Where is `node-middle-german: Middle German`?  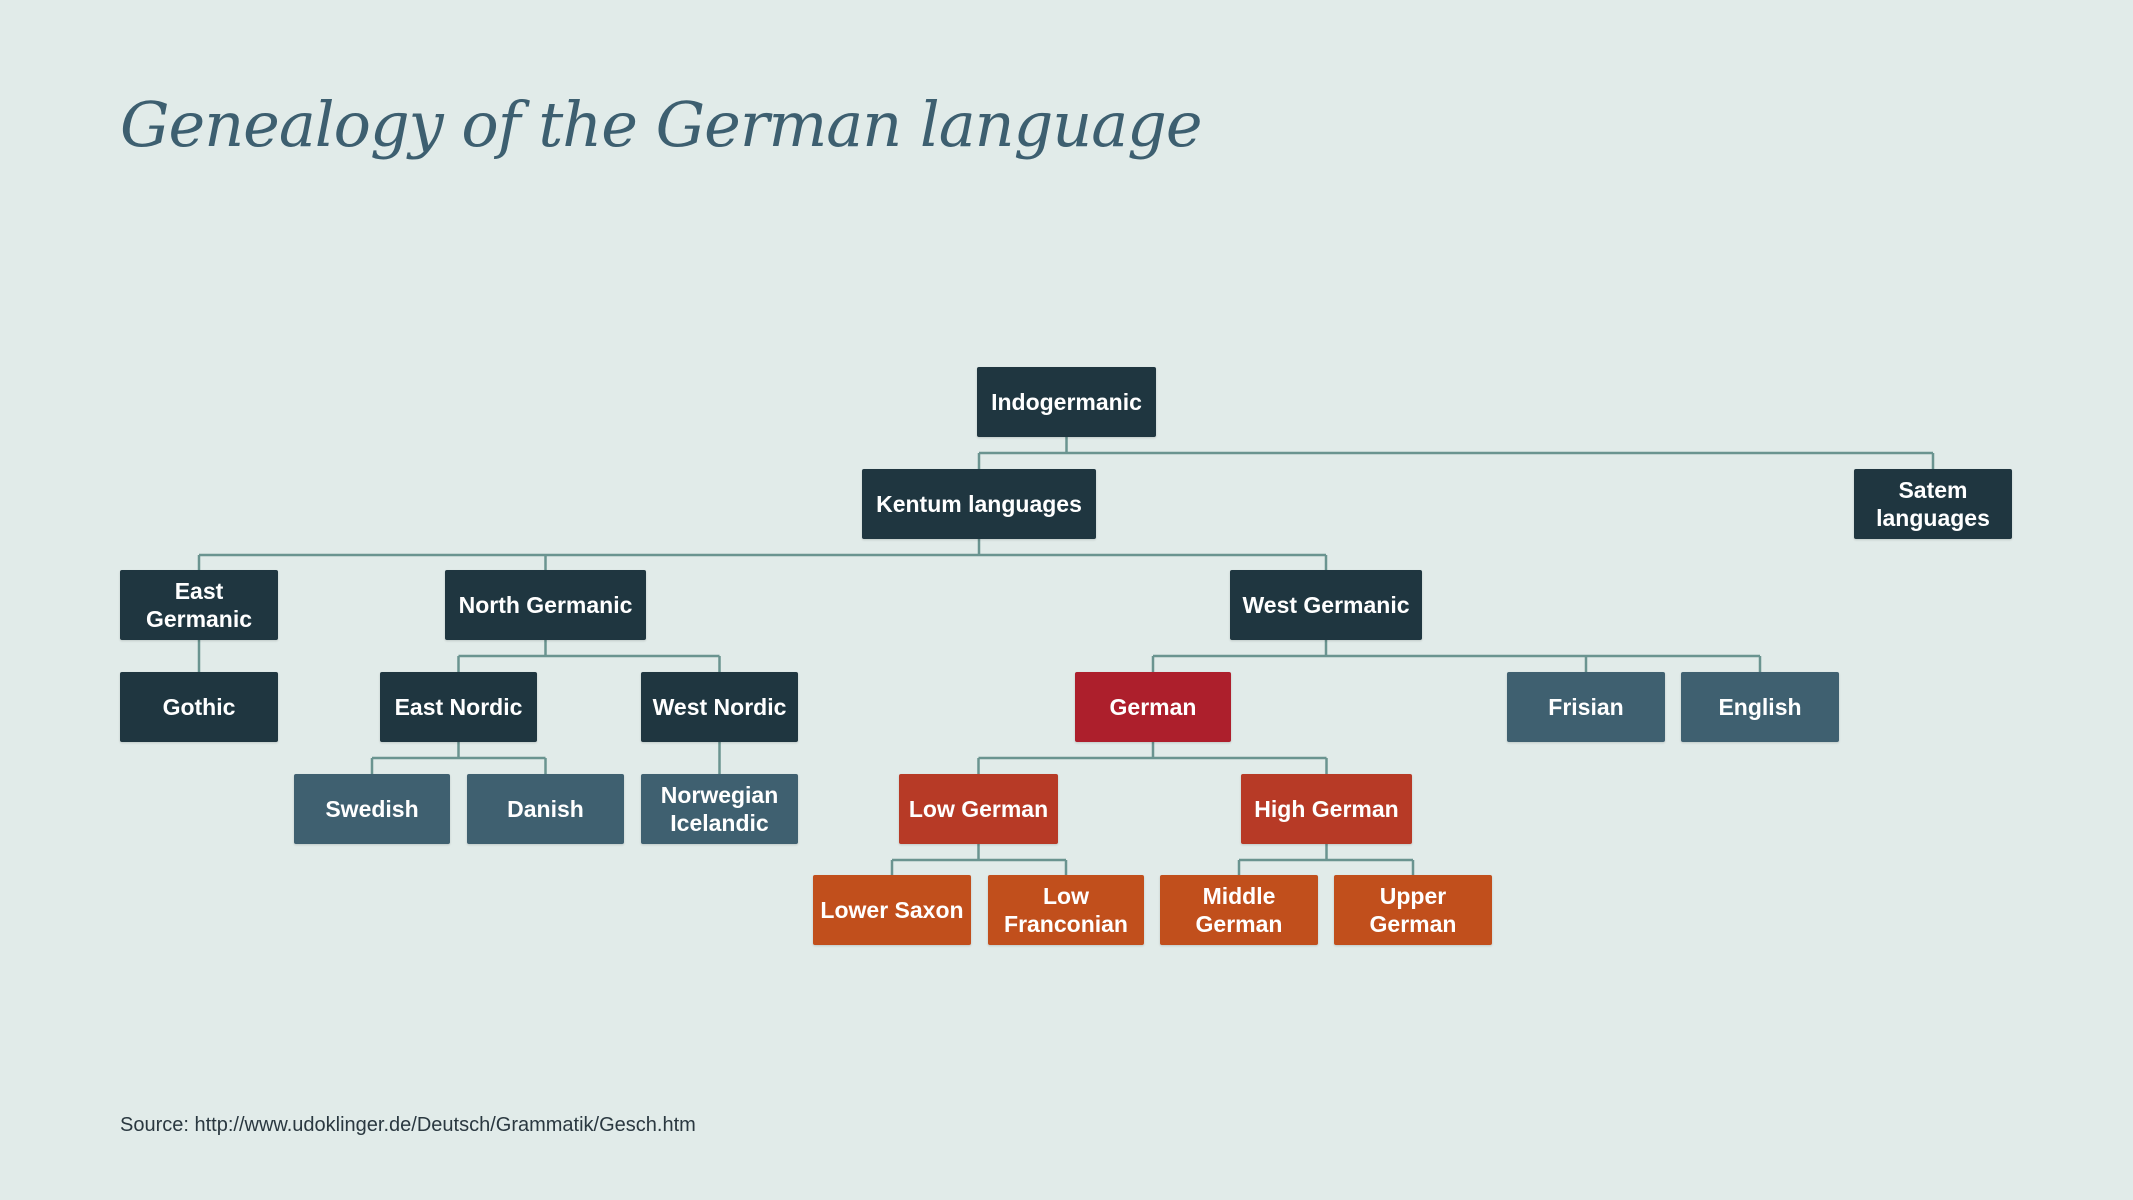 node-middle-german: Middle German is located at coordinates (1239, 910).